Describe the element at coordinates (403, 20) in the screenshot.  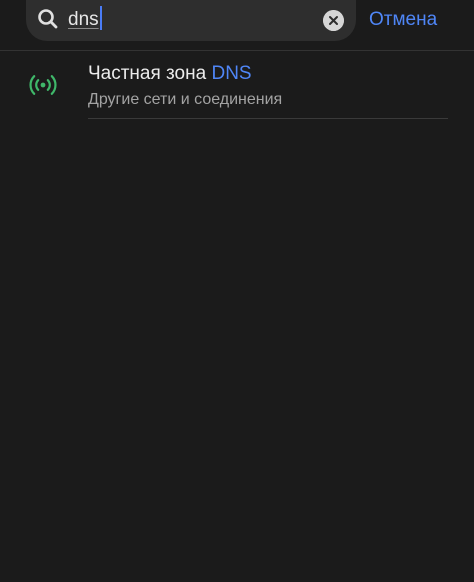
I see `cancel-button: Отмена` at that location.